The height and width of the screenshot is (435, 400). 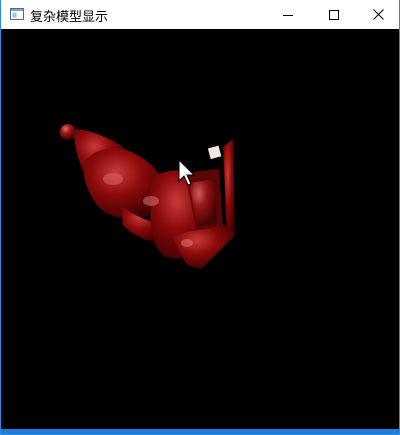 I want to click on window-bottom-border, so click(x=200, y=431).